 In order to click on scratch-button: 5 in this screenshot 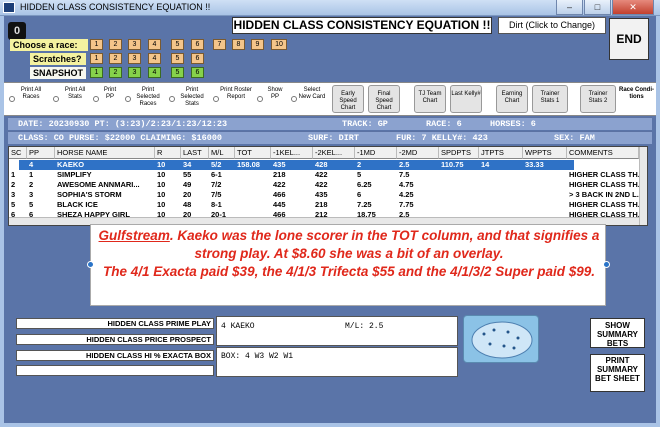, I will do `click(177, 58)`.